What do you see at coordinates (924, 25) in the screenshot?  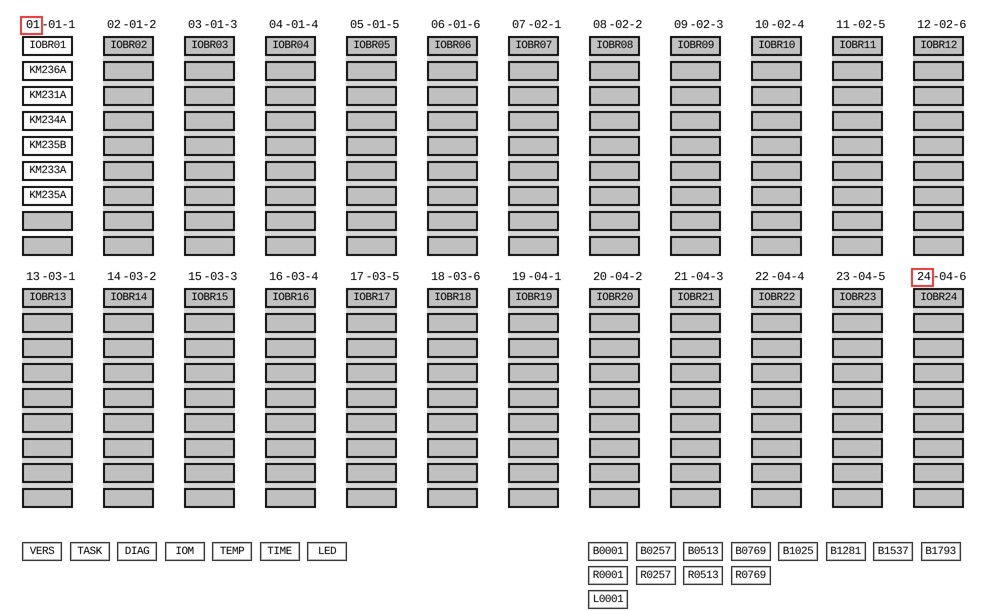 I see `rack-number: 12` at bounding box center [924, 25].